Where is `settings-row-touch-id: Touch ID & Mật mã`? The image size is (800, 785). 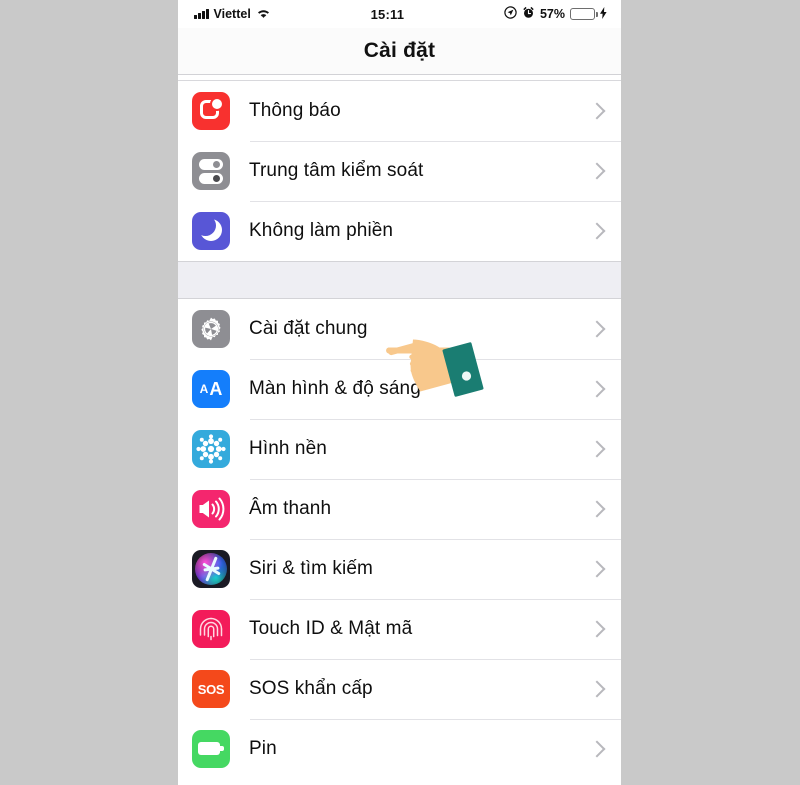
settings-row-touch-id: Touch ID & Mật mã is located at coordinates (399, 629).